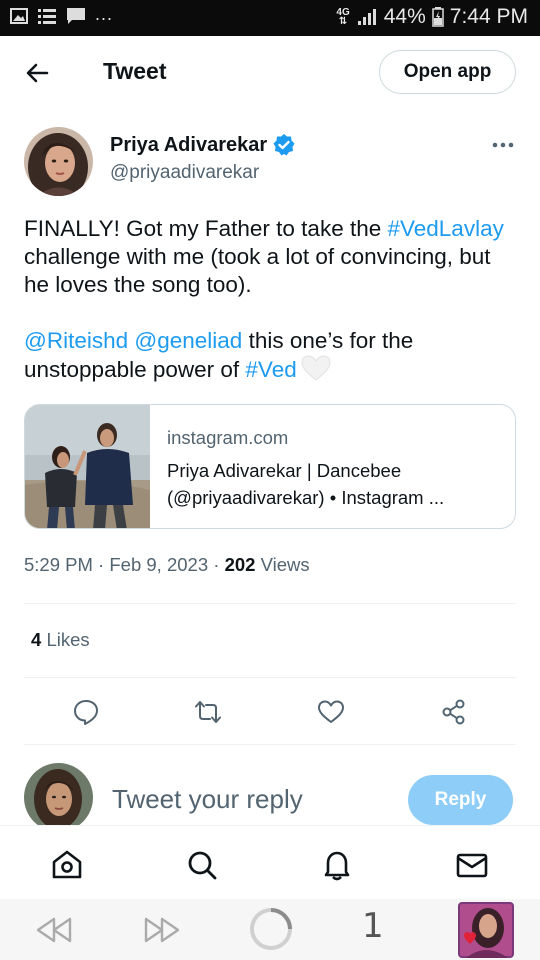 The image size is (540, 960). I want to click on loading-spinner-icon, so click(271, 929).